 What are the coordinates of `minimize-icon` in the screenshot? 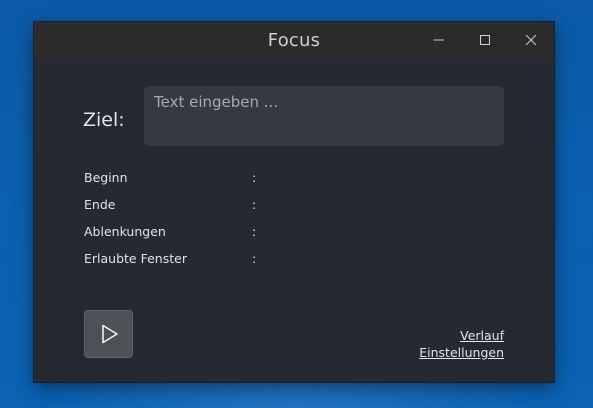 It's located at (439, 40).